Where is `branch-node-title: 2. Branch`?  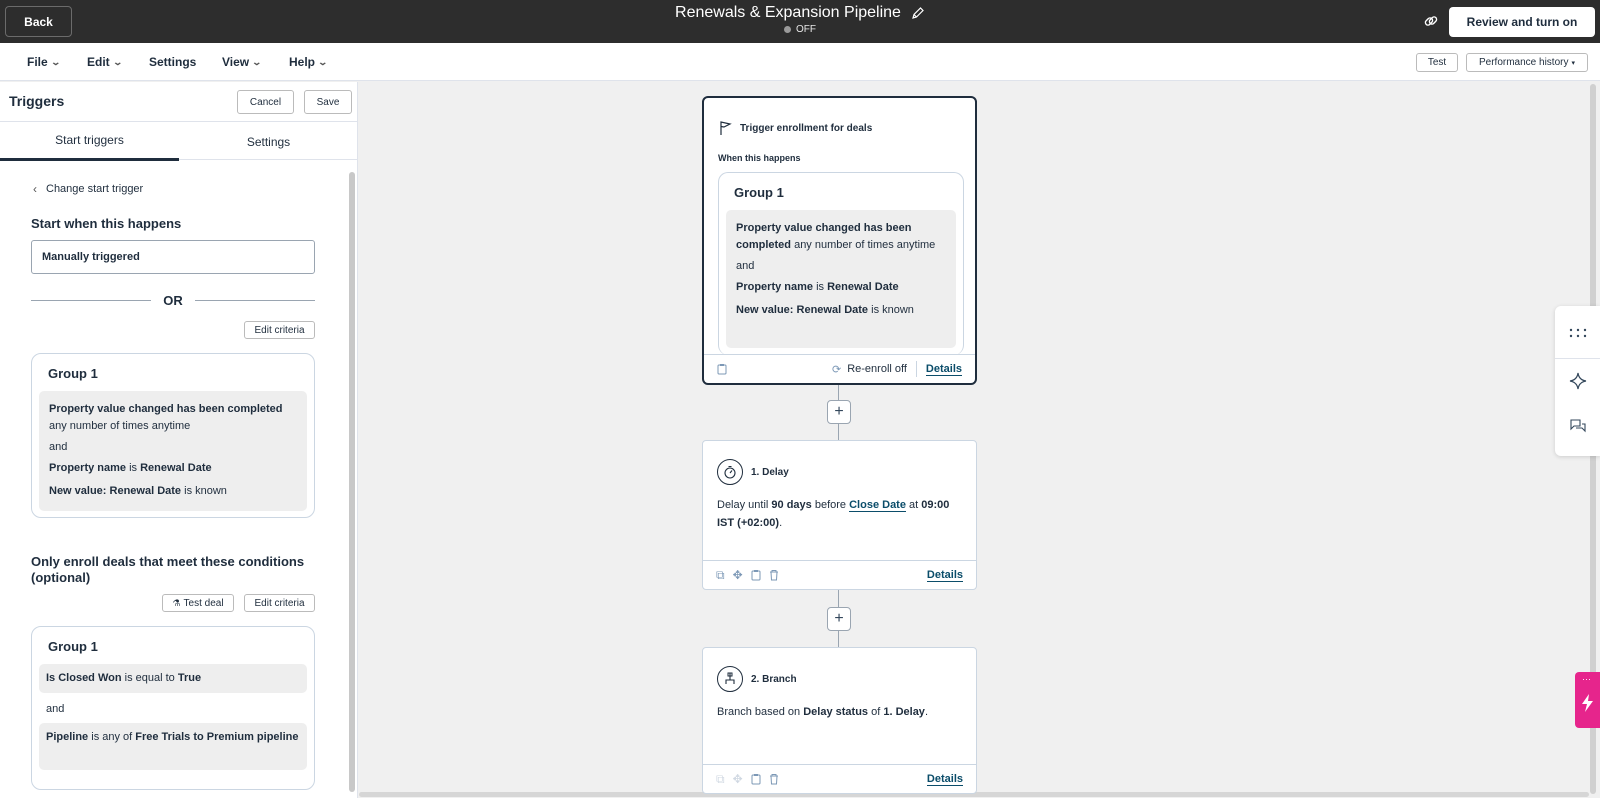 branch-node-title: 2. Branch is located at coordinates (774, 679).